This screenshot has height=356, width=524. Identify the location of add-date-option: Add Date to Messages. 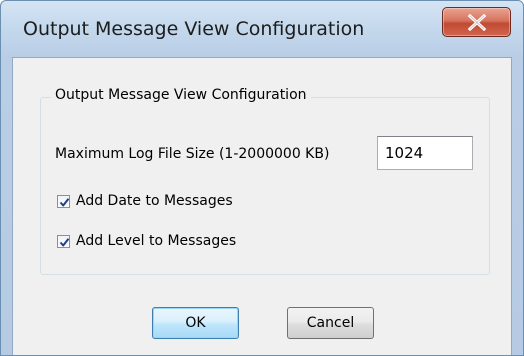
(145, 201).